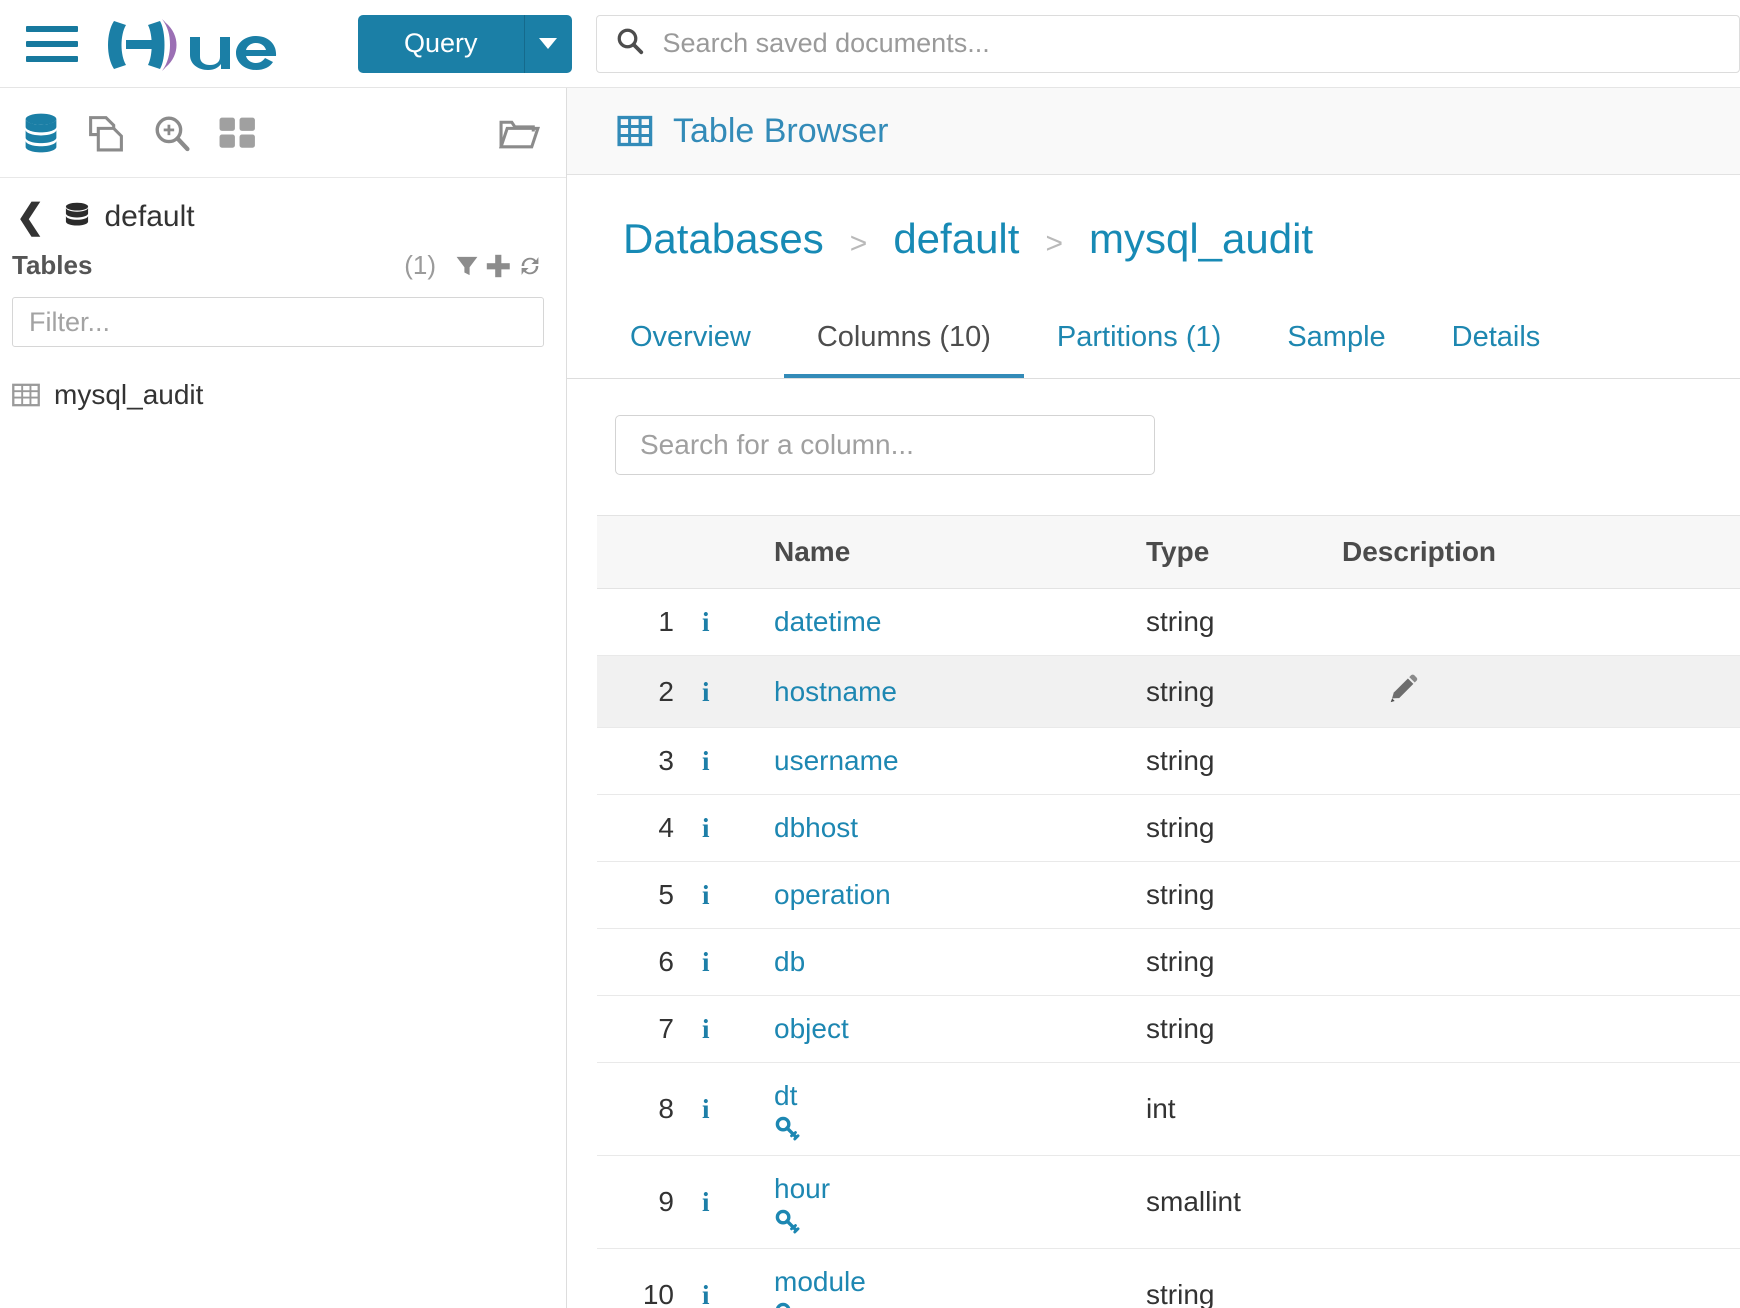  What do you see at coordinates (832, 894) in the screenshot?
I see `column-name-link: operation` at bounding box center [832, 894].